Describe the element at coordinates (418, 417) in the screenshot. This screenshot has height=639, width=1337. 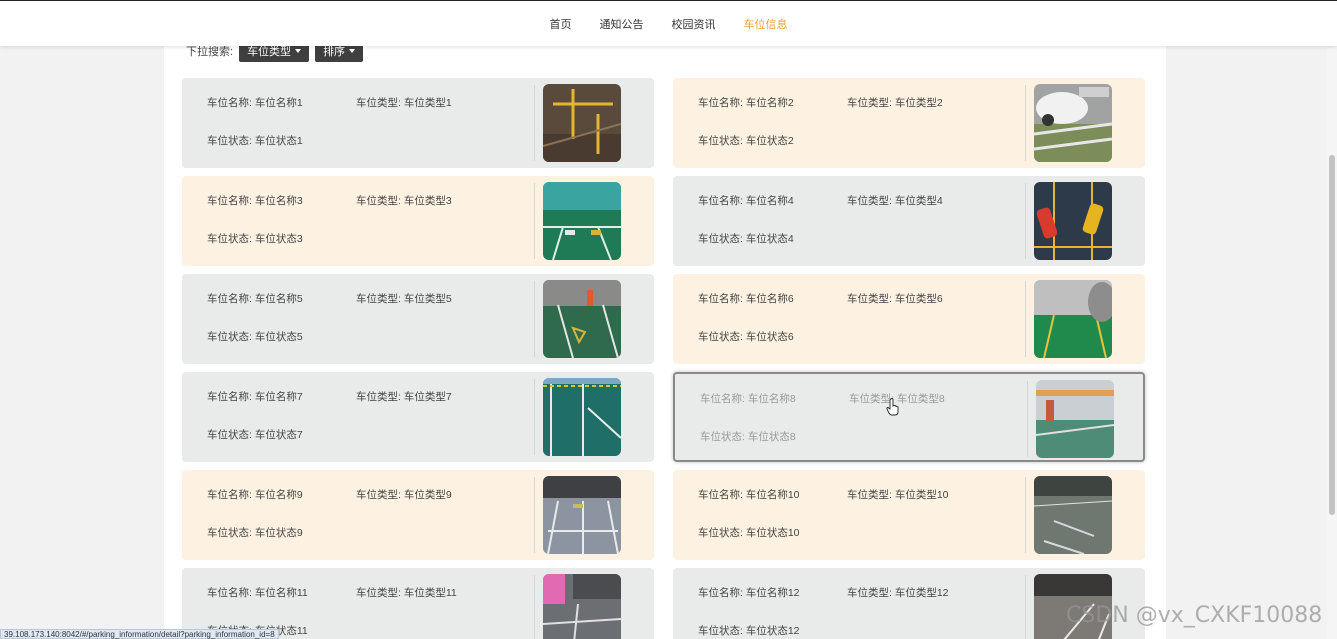
I see `parking-card: 车位名称: 车位名称7 车位类型: 车位类型7 车位状态: 车位状态7` at that location.